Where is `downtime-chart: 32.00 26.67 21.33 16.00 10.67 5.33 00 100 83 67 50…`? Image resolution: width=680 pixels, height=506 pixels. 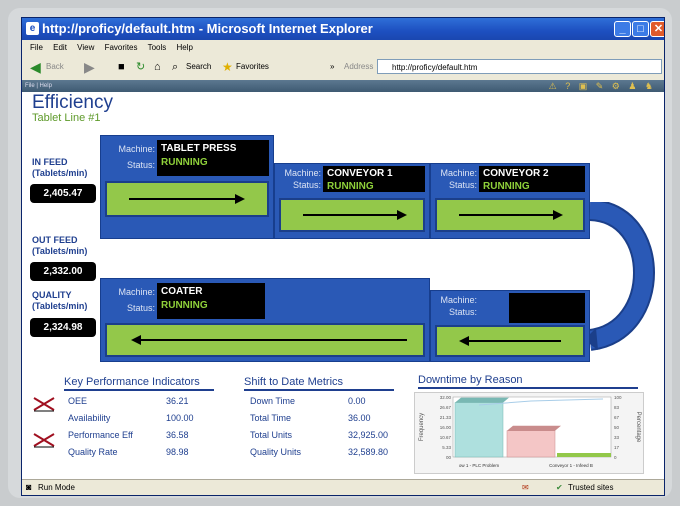 downtime-chart: 32.00 26.67 21.33 16.00 10.67 5.33 00 100 83 67 50… is located at coordinates (529, 433).